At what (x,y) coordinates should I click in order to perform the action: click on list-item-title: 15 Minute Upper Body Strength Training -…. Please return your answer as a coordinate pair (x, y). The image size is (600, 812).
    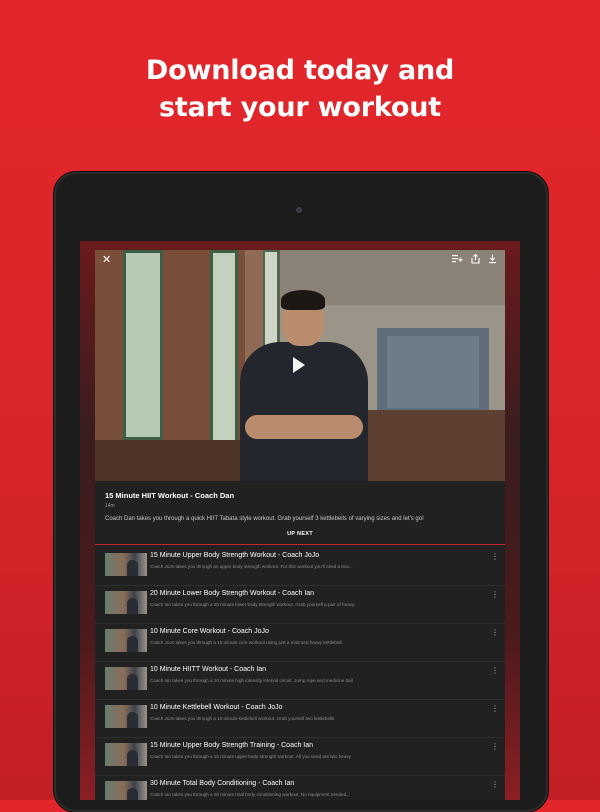
    Looking at the image, I should click on (232, 745).